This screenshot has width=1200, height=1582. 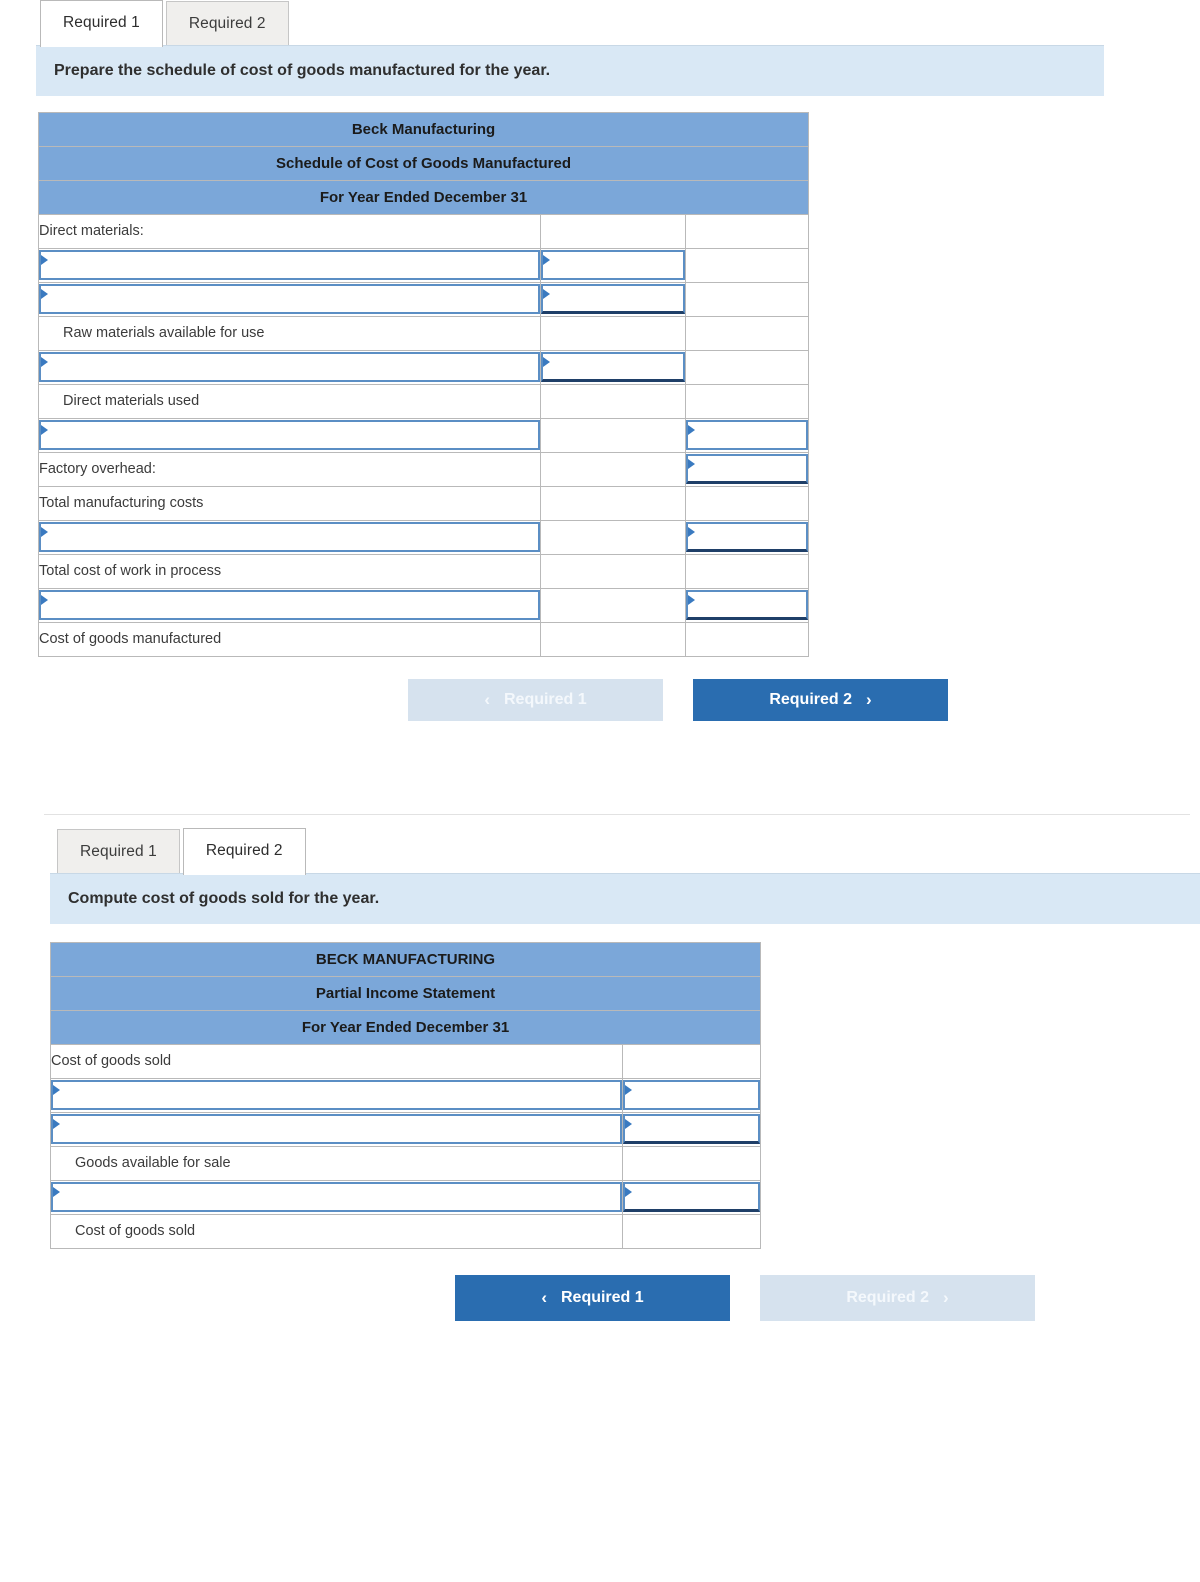 What do you see at coordinates (336, 1095) in the screenshot?
I see `panel2-row-2-account-select` at bounding box center [336, 1095].